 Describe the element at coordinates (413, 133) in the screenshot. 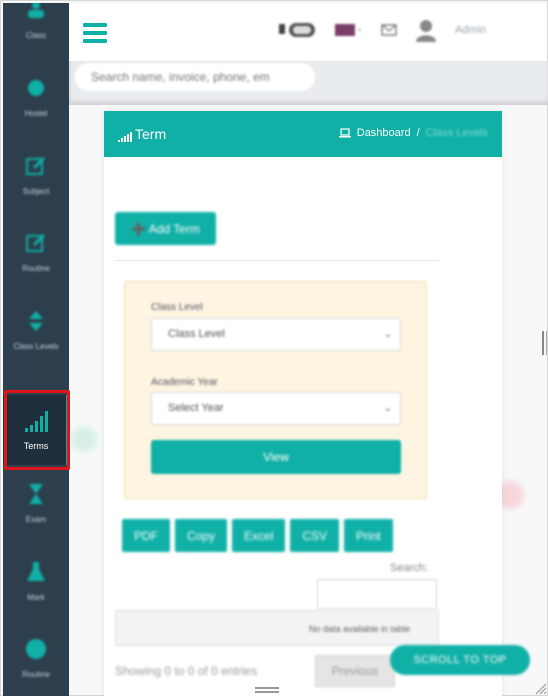

I see `breadcrumb: Dashboard / Class Levels` at that location.